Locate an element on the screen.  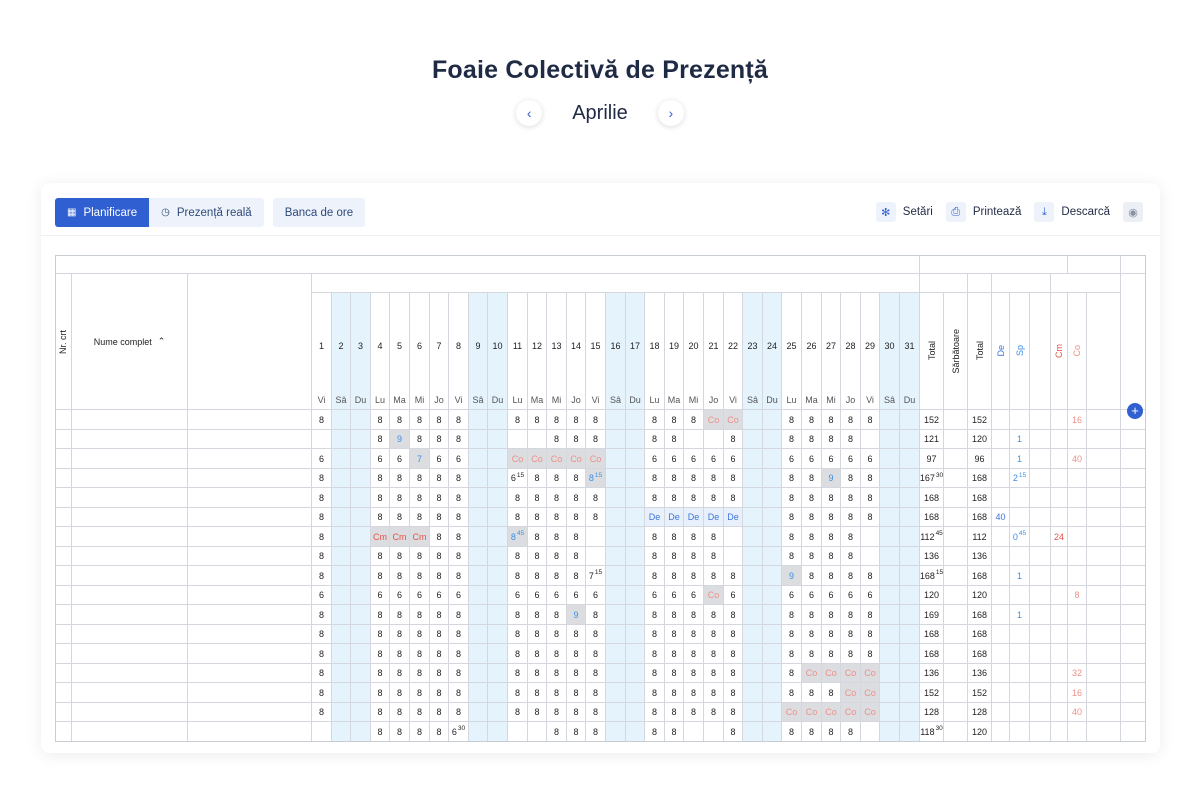
day-cell: Co is located at coordinates (851, 693).